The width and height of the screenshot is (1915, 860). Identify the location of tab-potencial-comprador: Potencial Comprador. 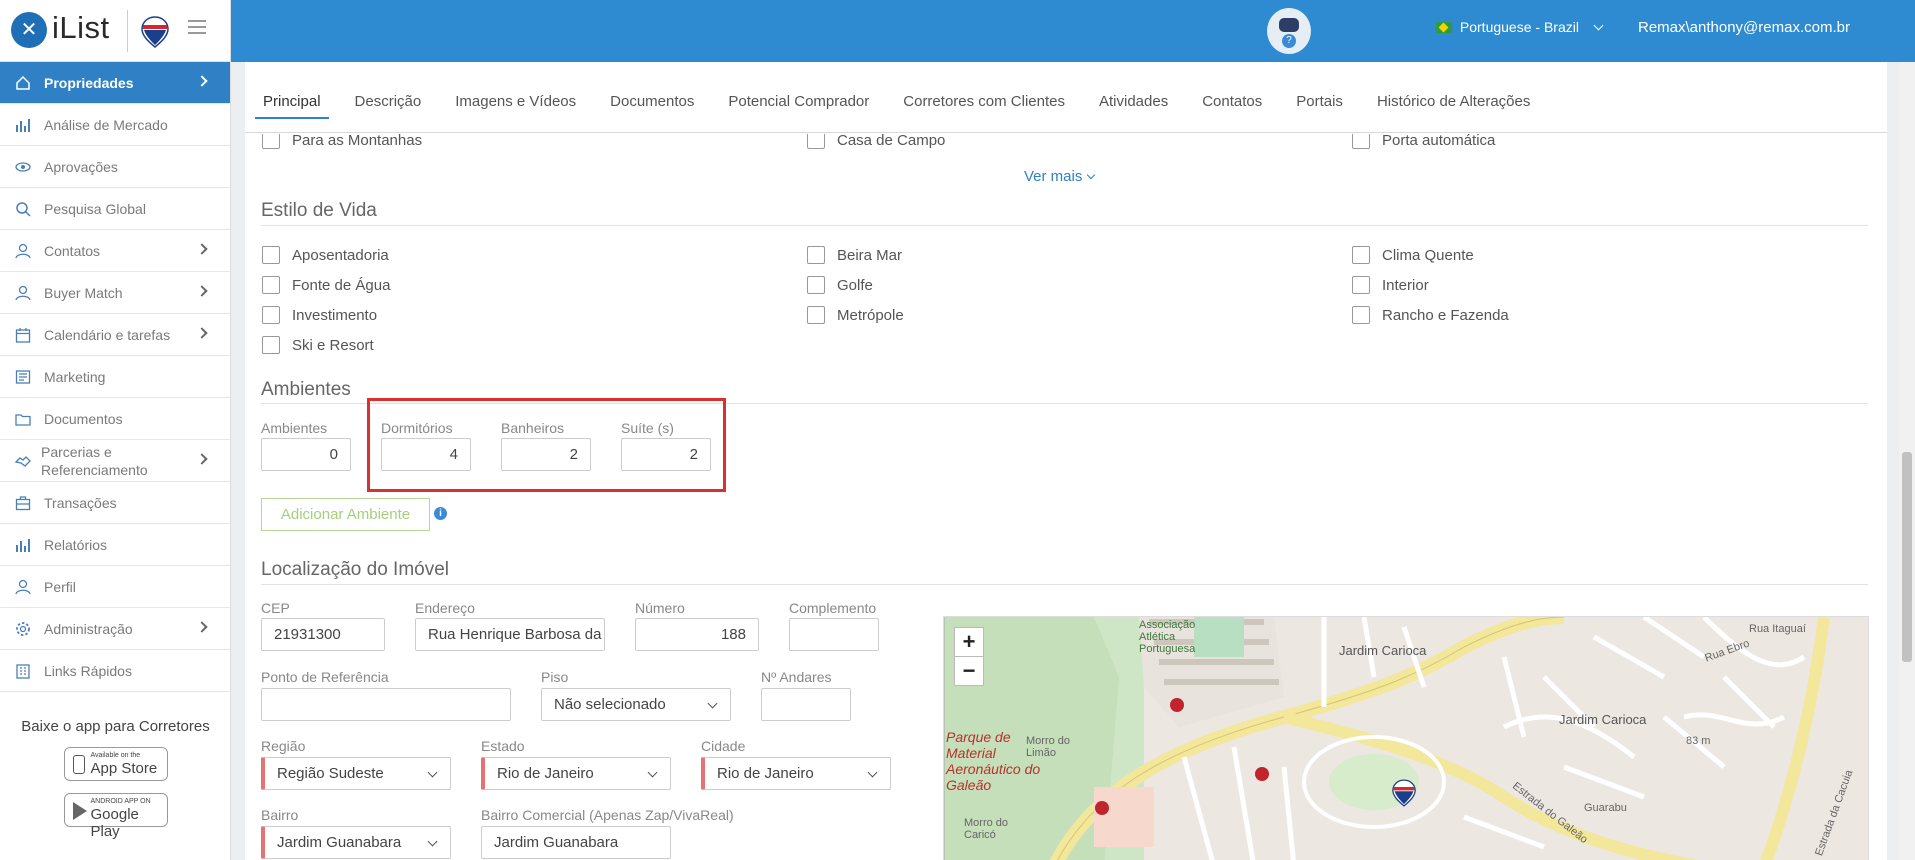
(798, 102).